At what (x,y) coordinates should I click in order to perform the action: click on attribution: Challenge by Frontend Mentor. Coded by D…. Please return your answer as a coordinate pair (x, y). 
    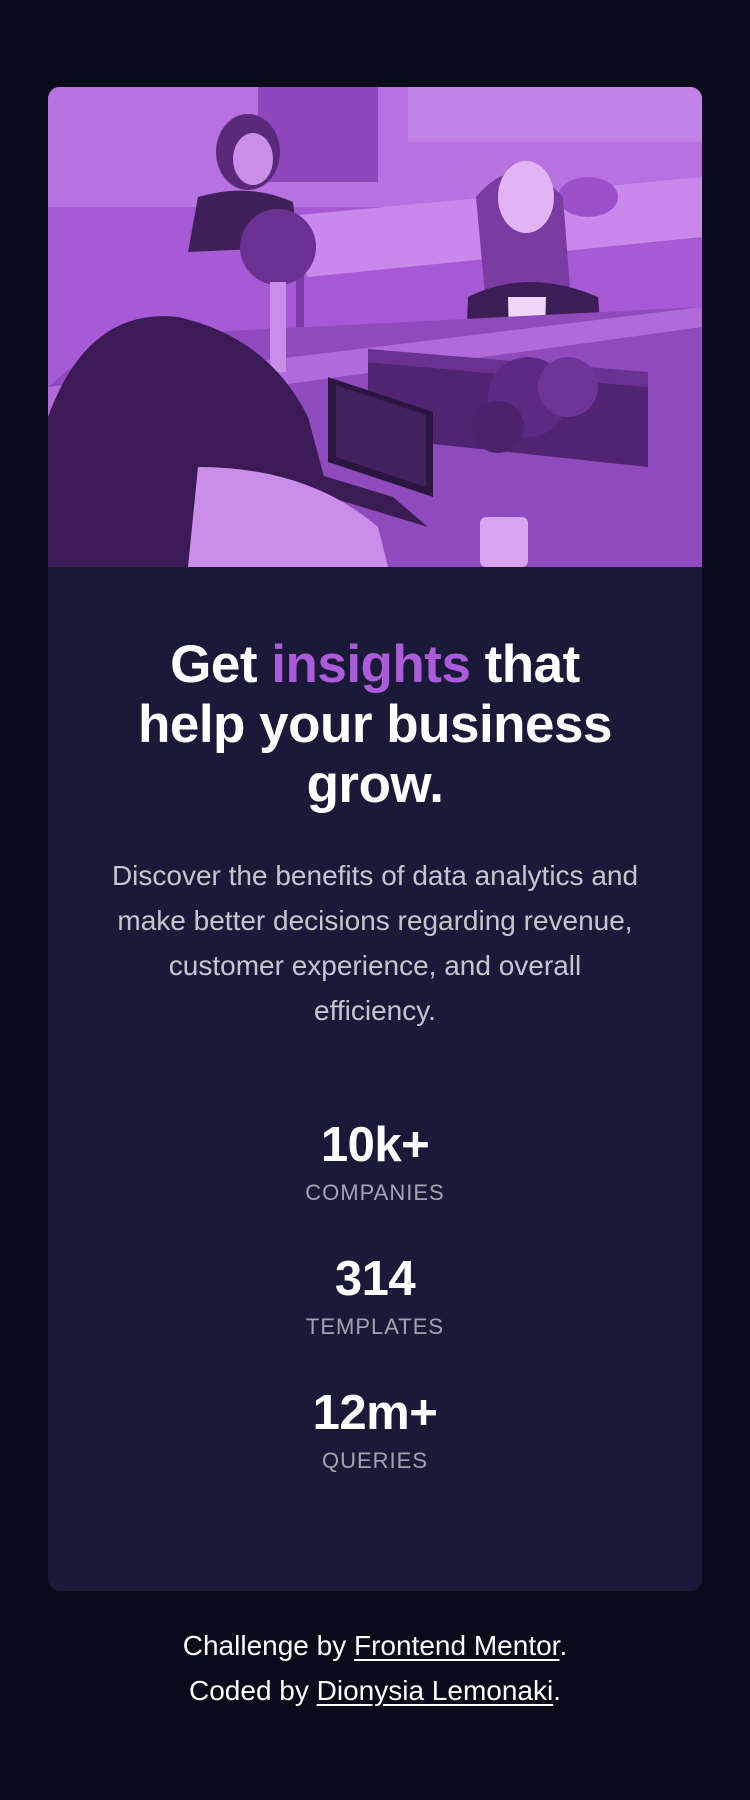
    Looking at the image, I should click on (375, 1668).